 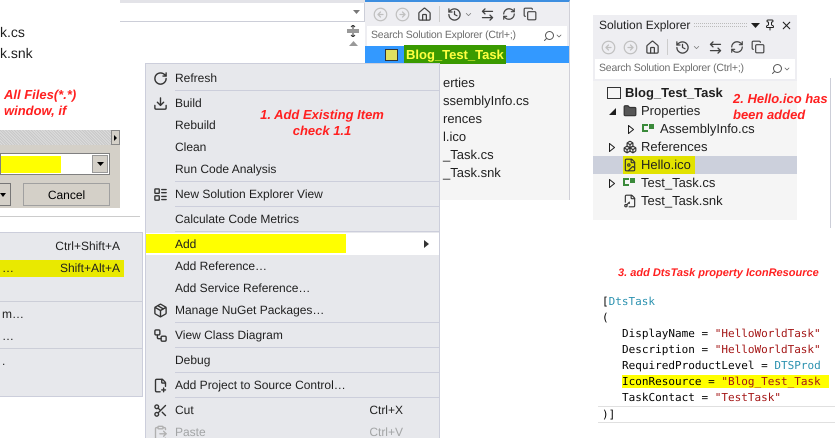 What do you see at coordinates (781, 107) in the screenshot?
I see `annotation-text: 2. Hello.ico has been added` at bounding box center [781, 107].